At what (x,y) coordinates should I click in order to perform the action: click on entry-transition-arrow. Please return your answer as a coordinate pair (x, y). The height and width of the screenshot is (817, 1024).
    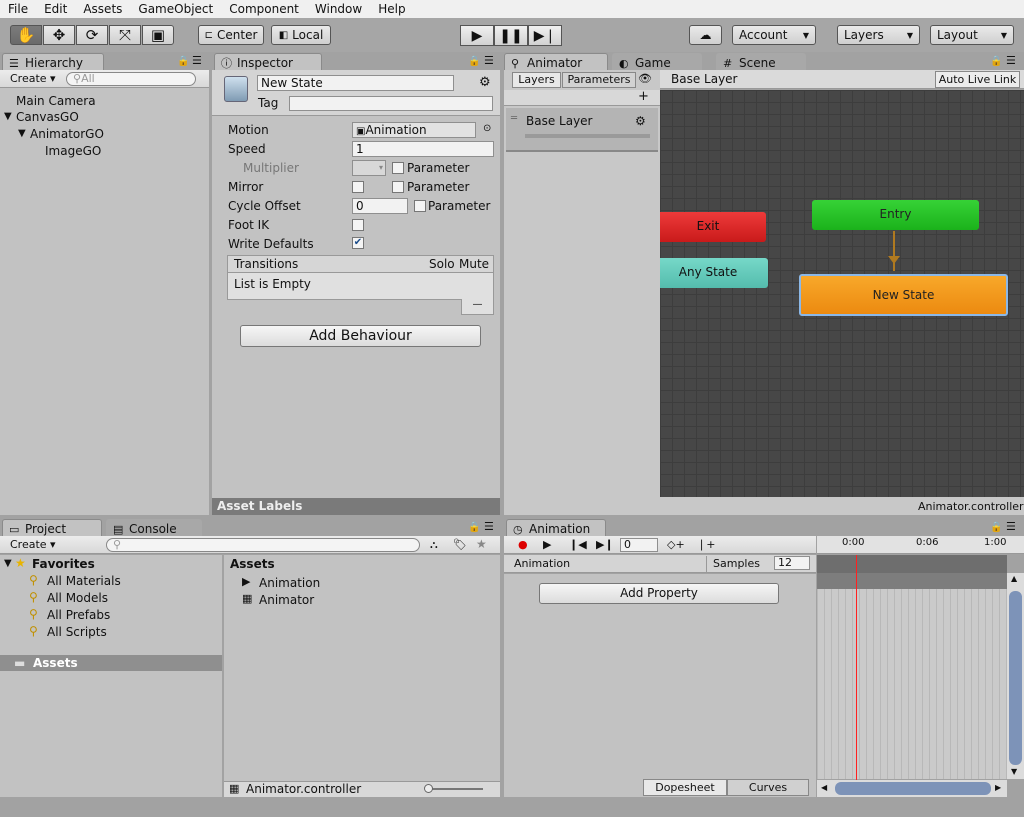
    Looking at the image, I should click on (894, 251).